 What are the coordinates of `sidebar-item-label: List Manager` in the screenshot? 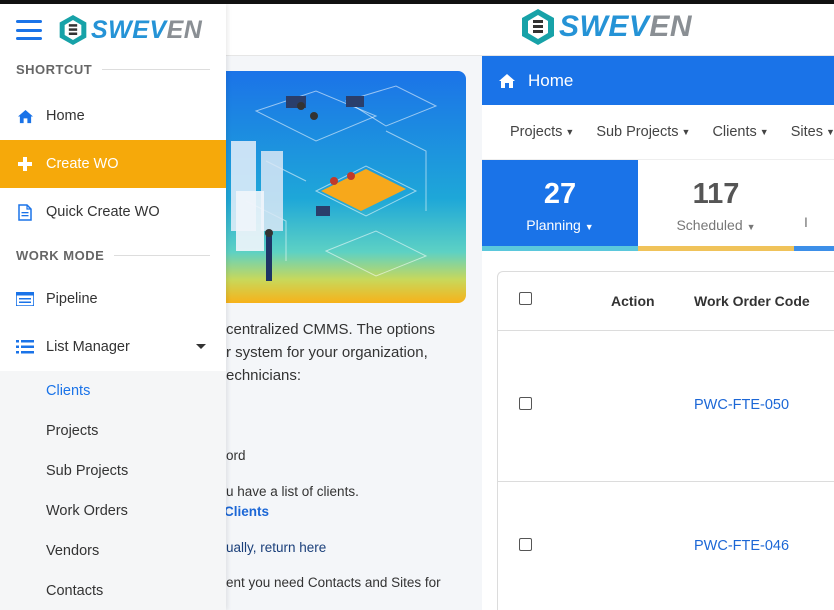 It's located at (88, 347).